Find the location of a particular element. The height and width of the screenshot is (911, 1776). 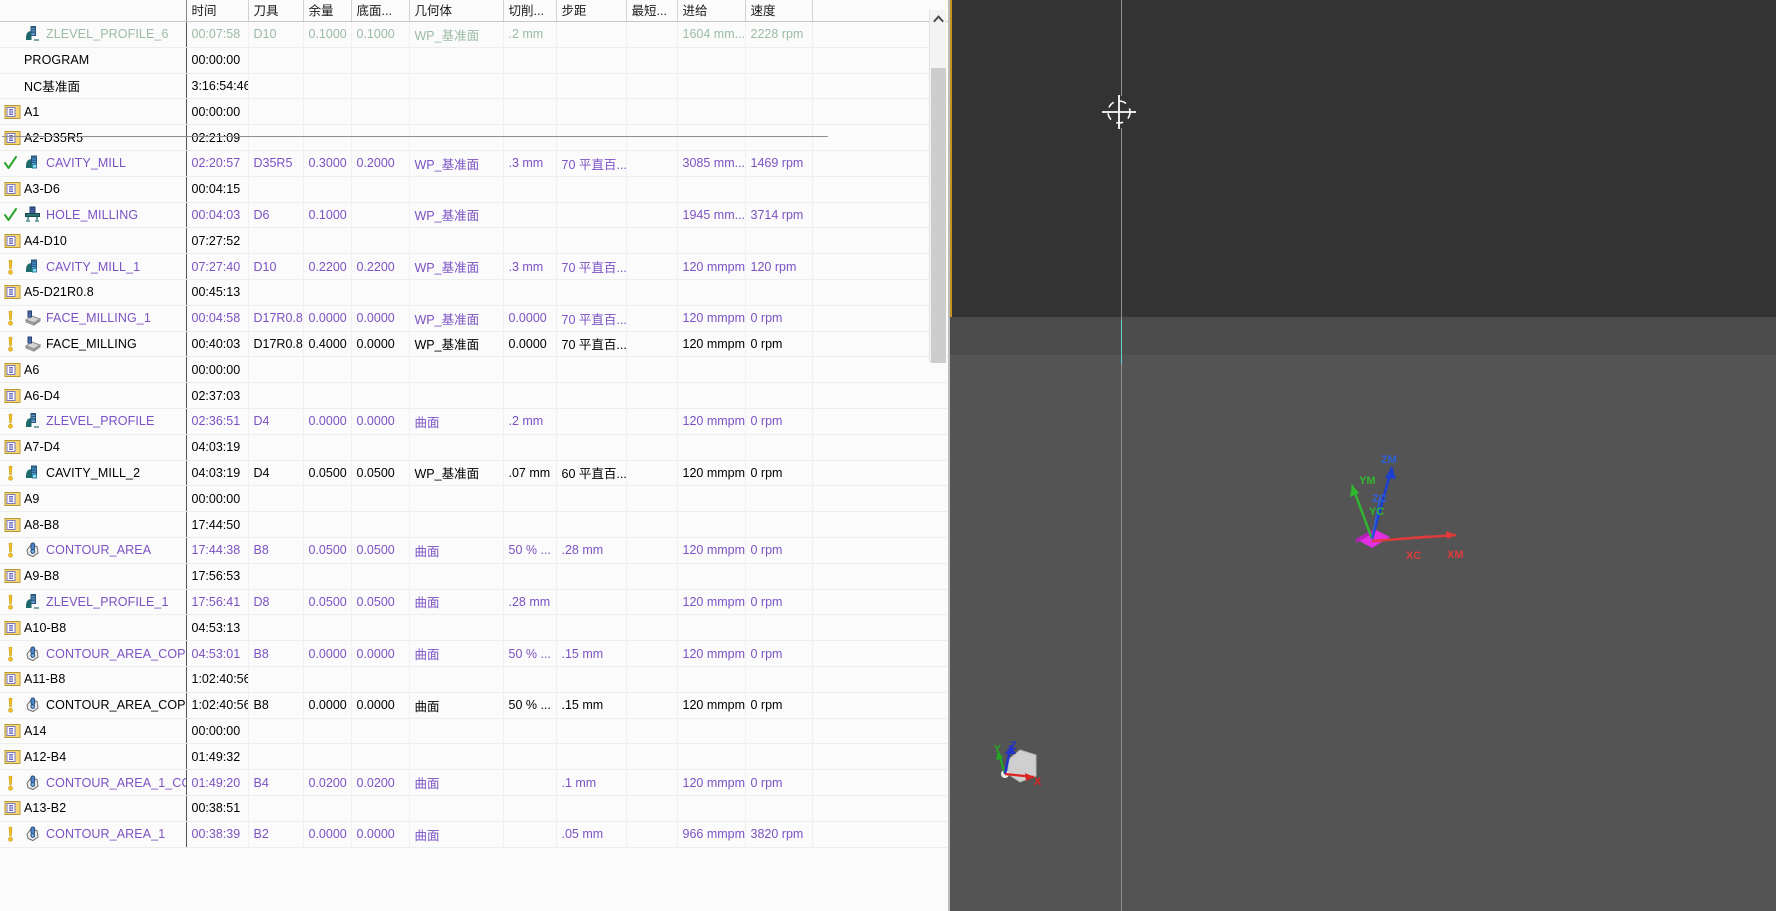

cell-operation-name: A3-D6 is located at coordinates (93, 189).